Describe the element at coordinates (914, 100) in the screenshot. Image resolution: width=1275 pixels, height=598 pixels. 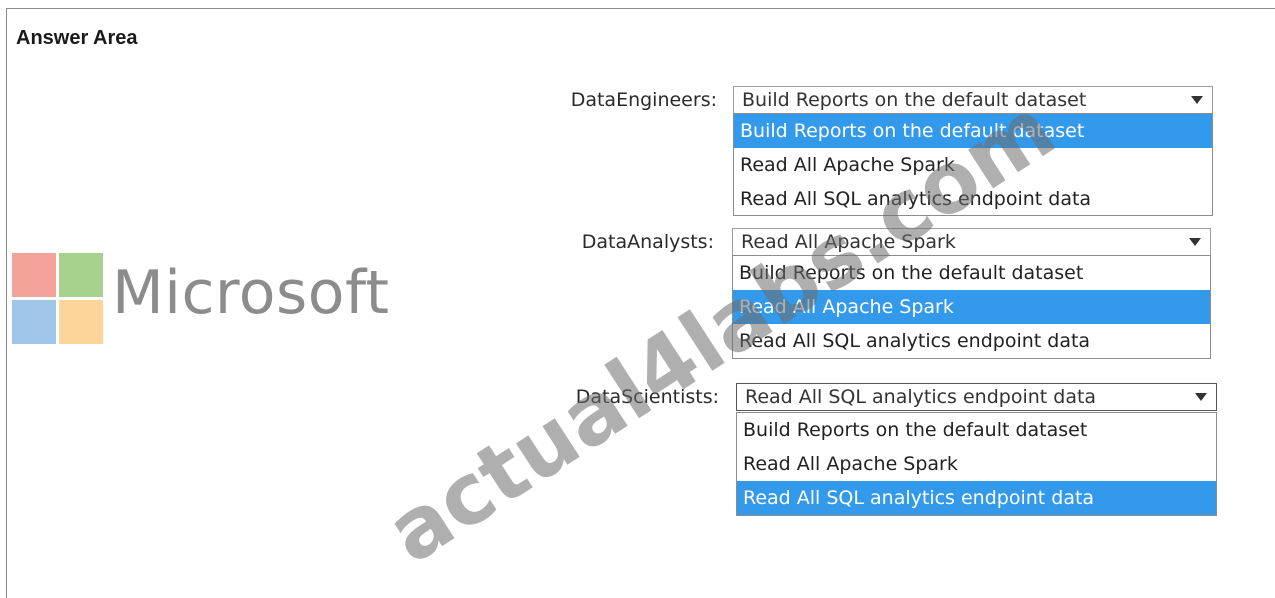
I see `data-engineers-selected-value: Build Reports on the default dataset` at that location.